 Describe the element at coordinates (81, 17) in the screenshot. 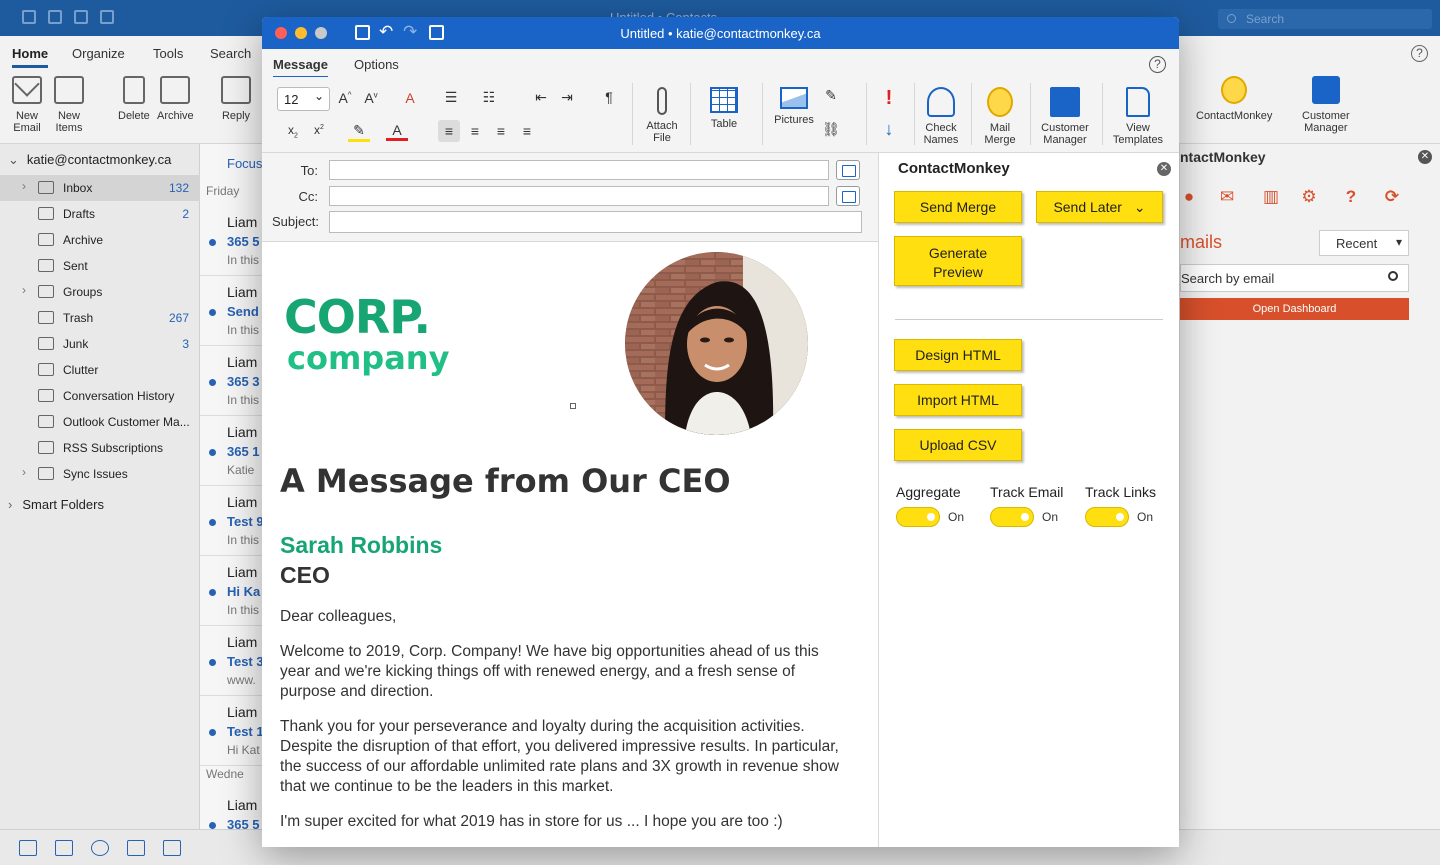

I see `redo-icon` at that location.